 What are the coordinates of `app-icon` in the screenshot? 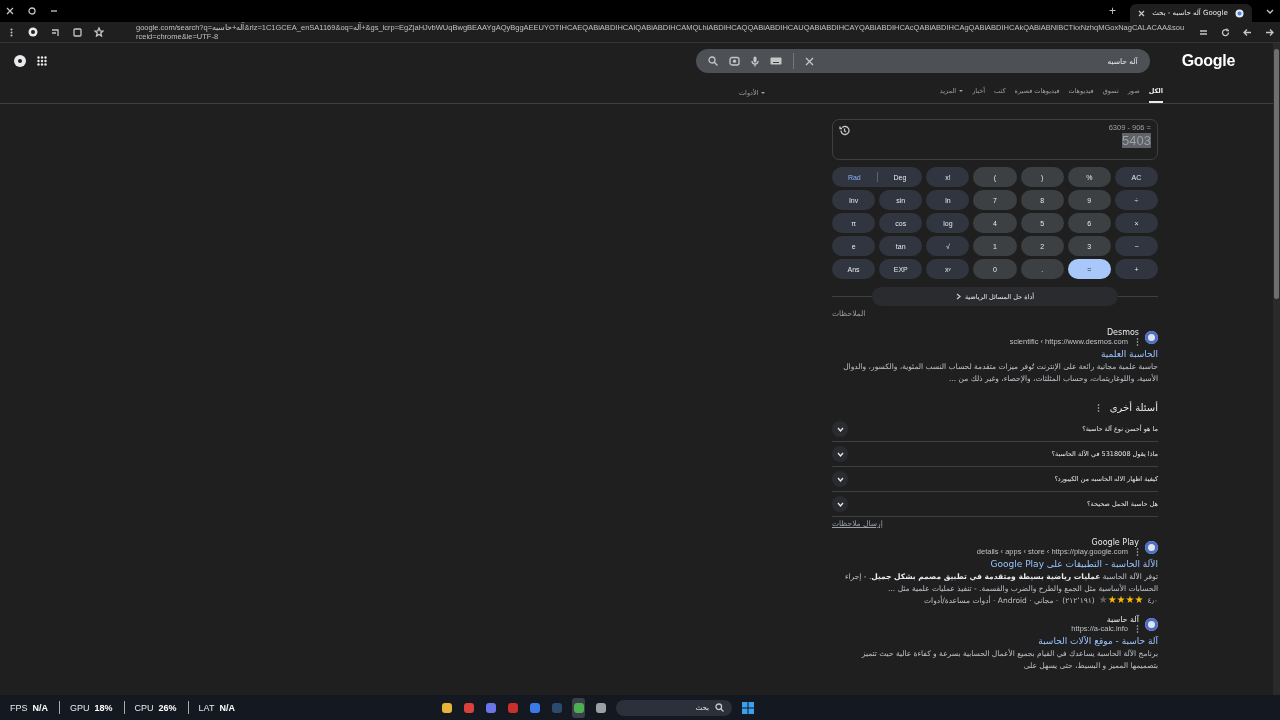 It's located at (578, 707).